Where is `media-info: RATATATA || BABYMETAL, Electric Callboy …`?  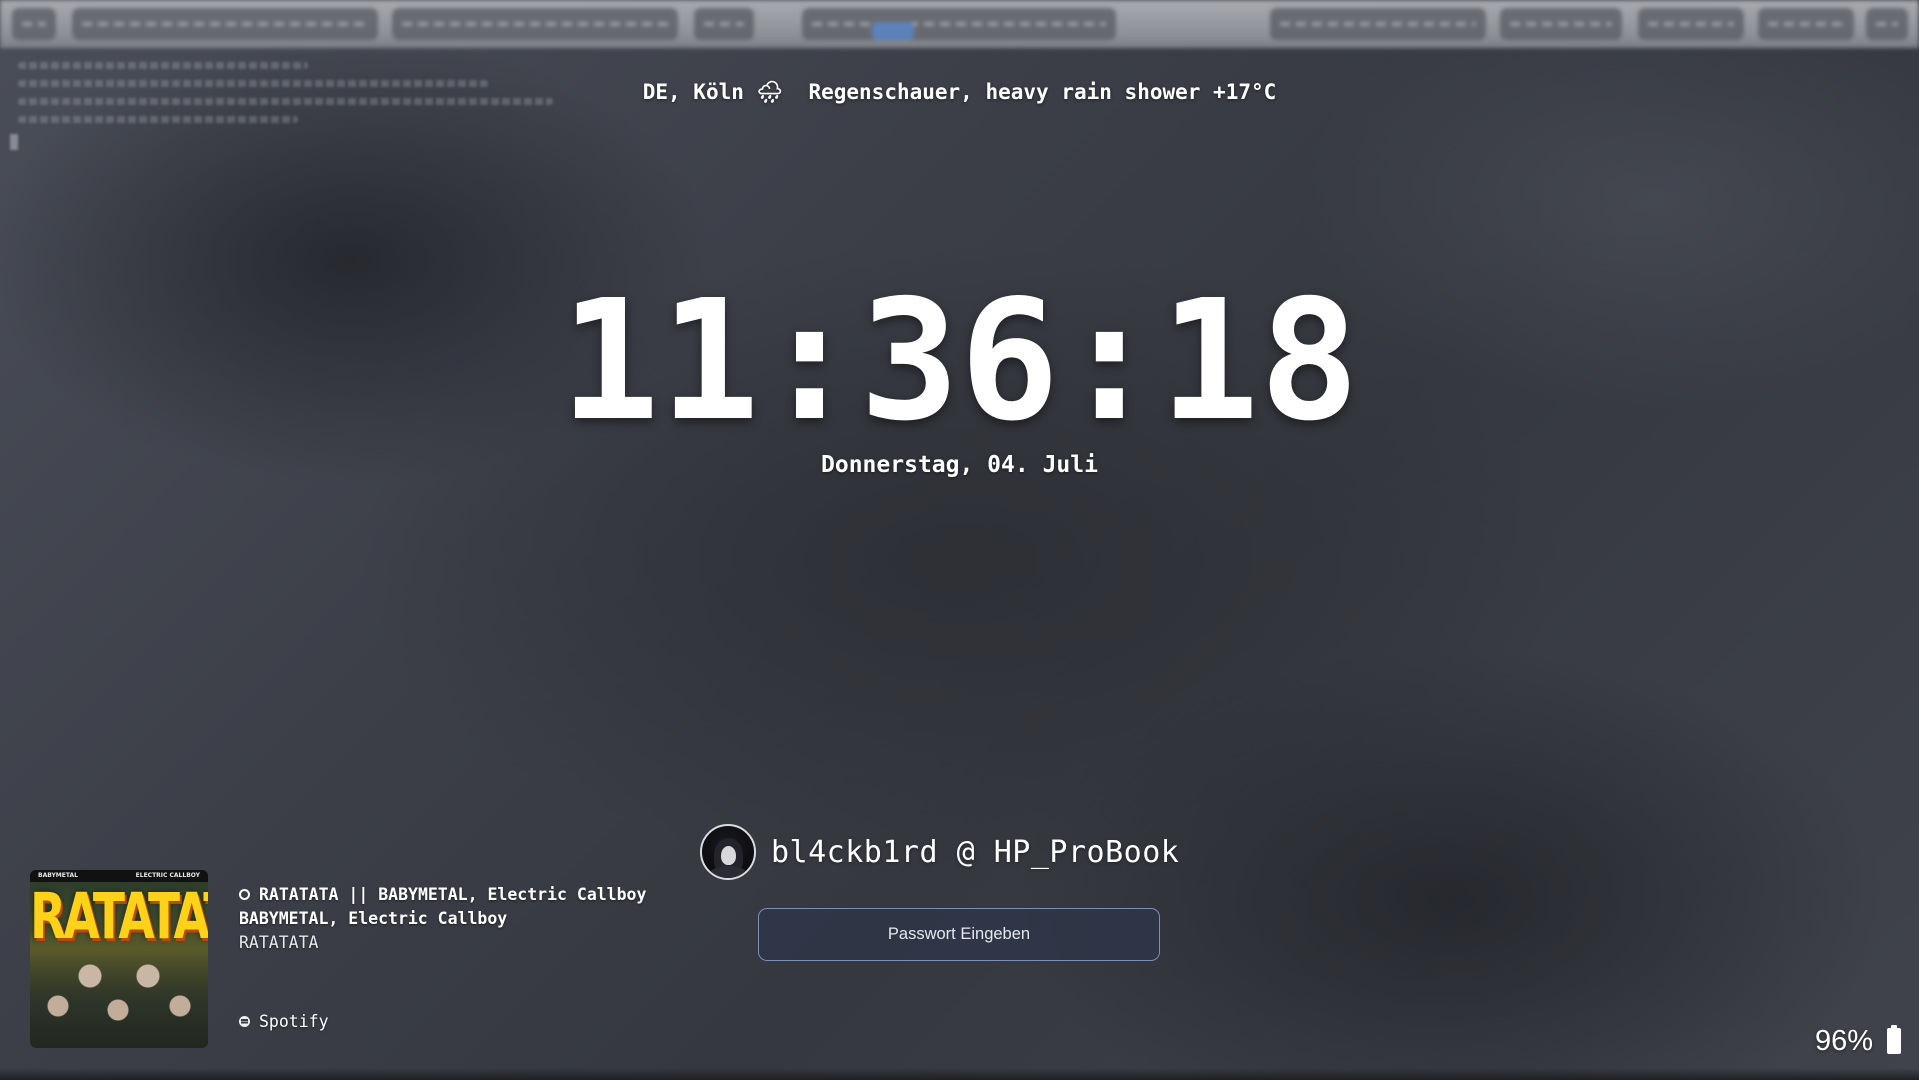 media-info: RATATATA || BABYMETAL, Electric Callboy … is located at coordinates (442, 919).